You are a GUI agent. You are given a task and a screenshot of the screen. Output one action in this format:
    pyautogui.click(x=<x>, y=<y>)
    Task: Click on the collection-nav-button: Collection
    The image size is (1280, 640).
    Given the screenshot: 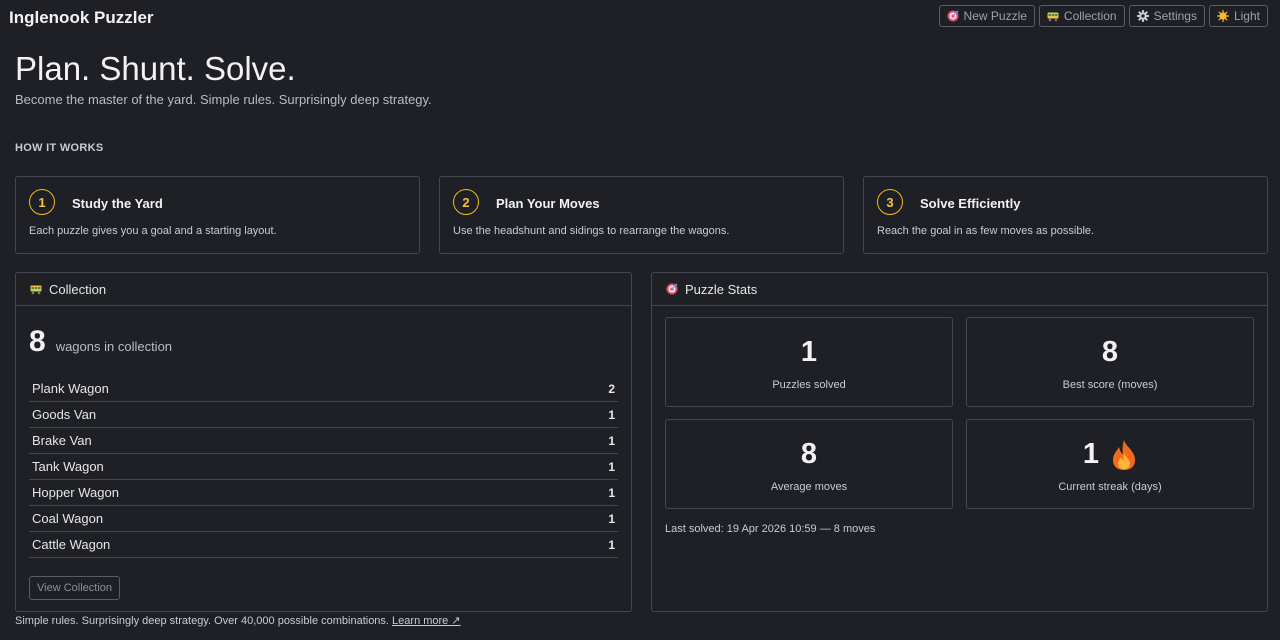 What is the action you would take?
    pyautogui.click(x=1081, y=16)
    